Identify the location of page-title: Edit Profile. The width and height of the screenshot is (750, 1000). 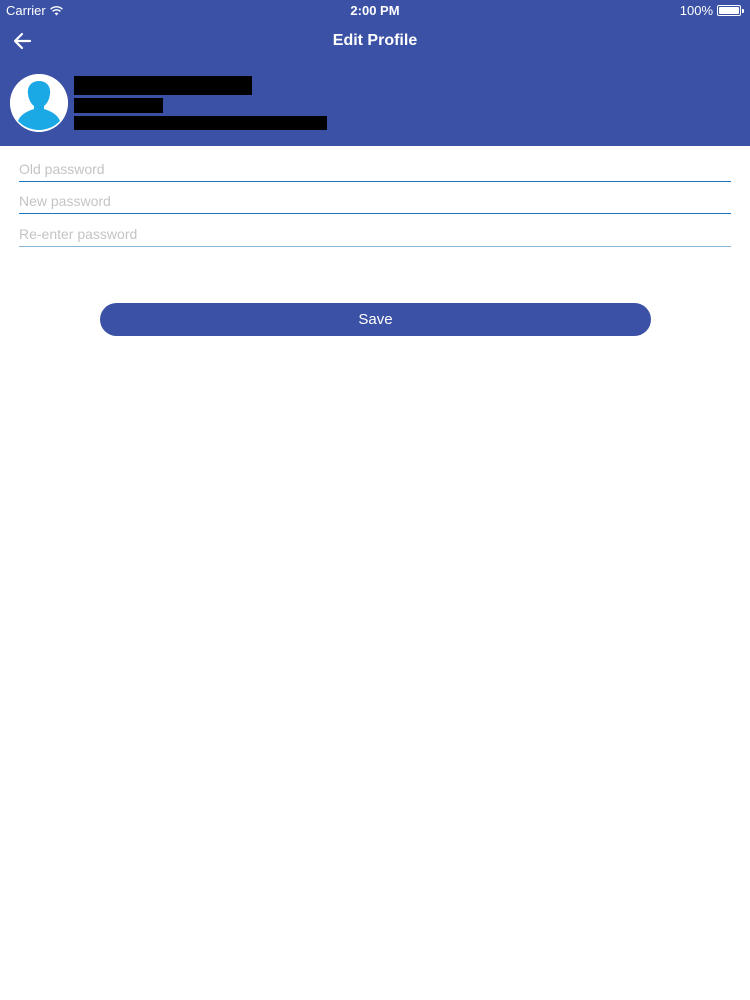
(375, 40).